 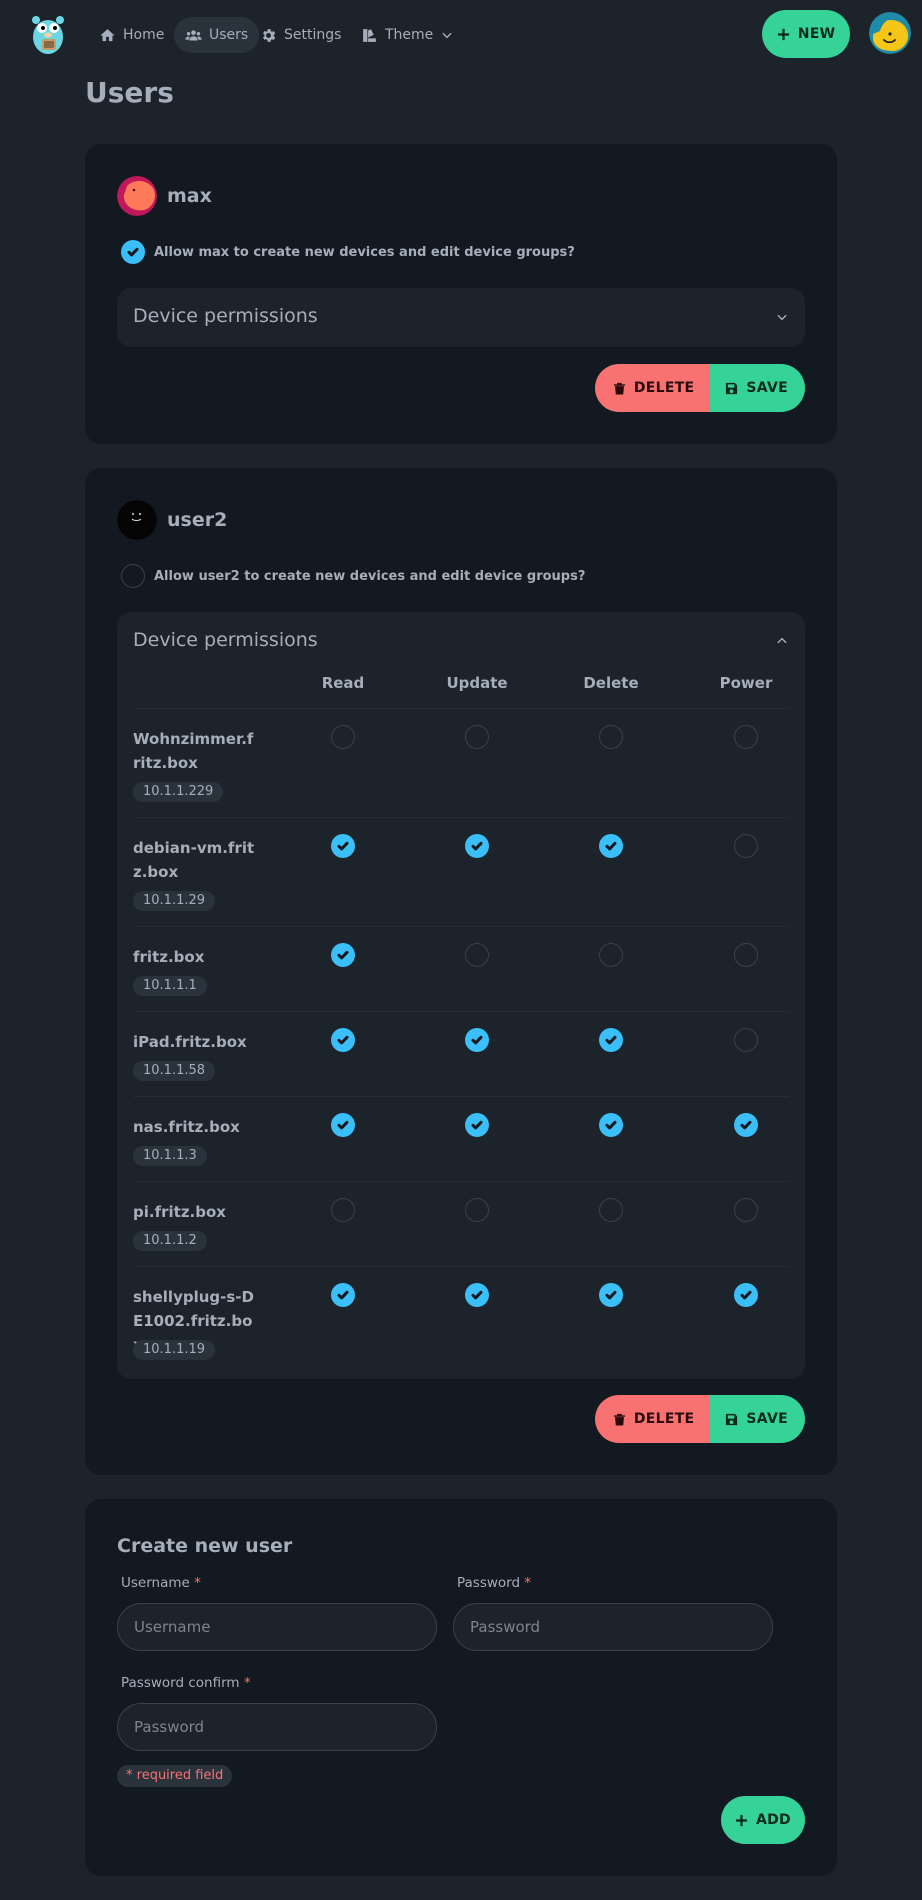 I want to click on user-name: max, so click(x=189, y=196).